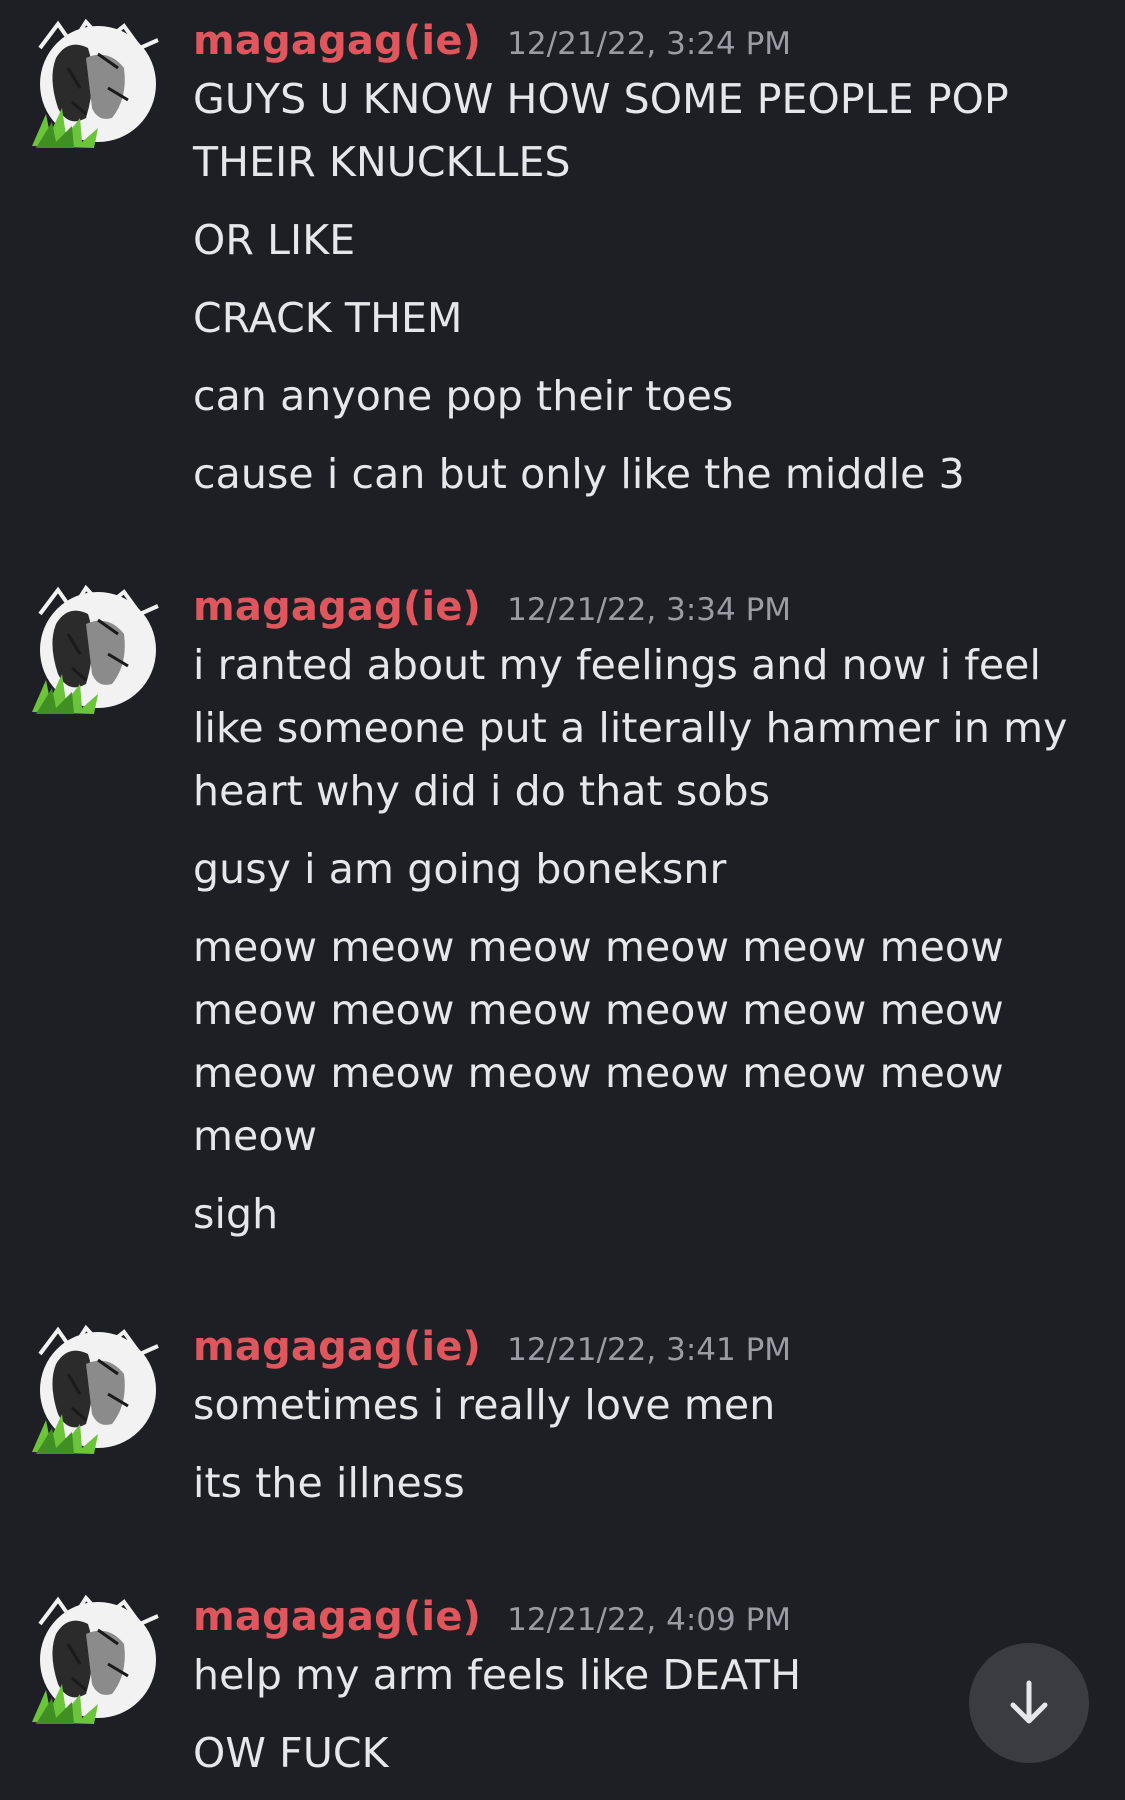 The width and height of the screenshot is (1125, 1800). What do you see at coordinates (649, 610) in the screenshot?
I see `timestamp: 12/21/22, 3:34 PM` at bounding box center [649, 610].